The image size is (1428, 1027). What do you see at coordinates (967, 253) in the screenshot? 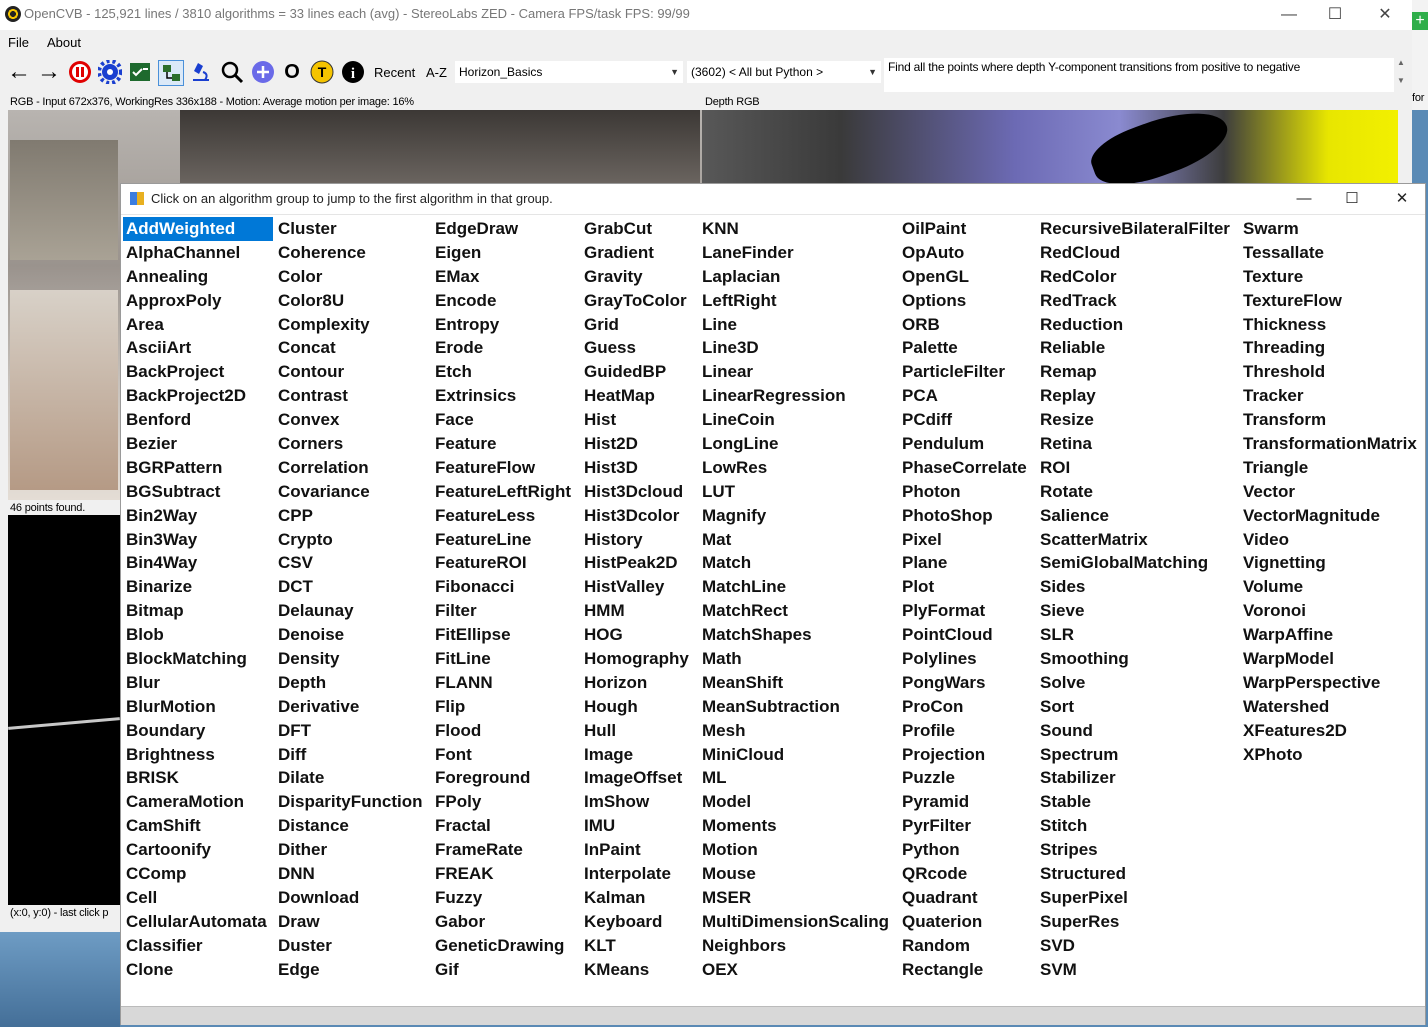
I see `algorithm-group-item: OpAuto` at bounding box center [967, 253].